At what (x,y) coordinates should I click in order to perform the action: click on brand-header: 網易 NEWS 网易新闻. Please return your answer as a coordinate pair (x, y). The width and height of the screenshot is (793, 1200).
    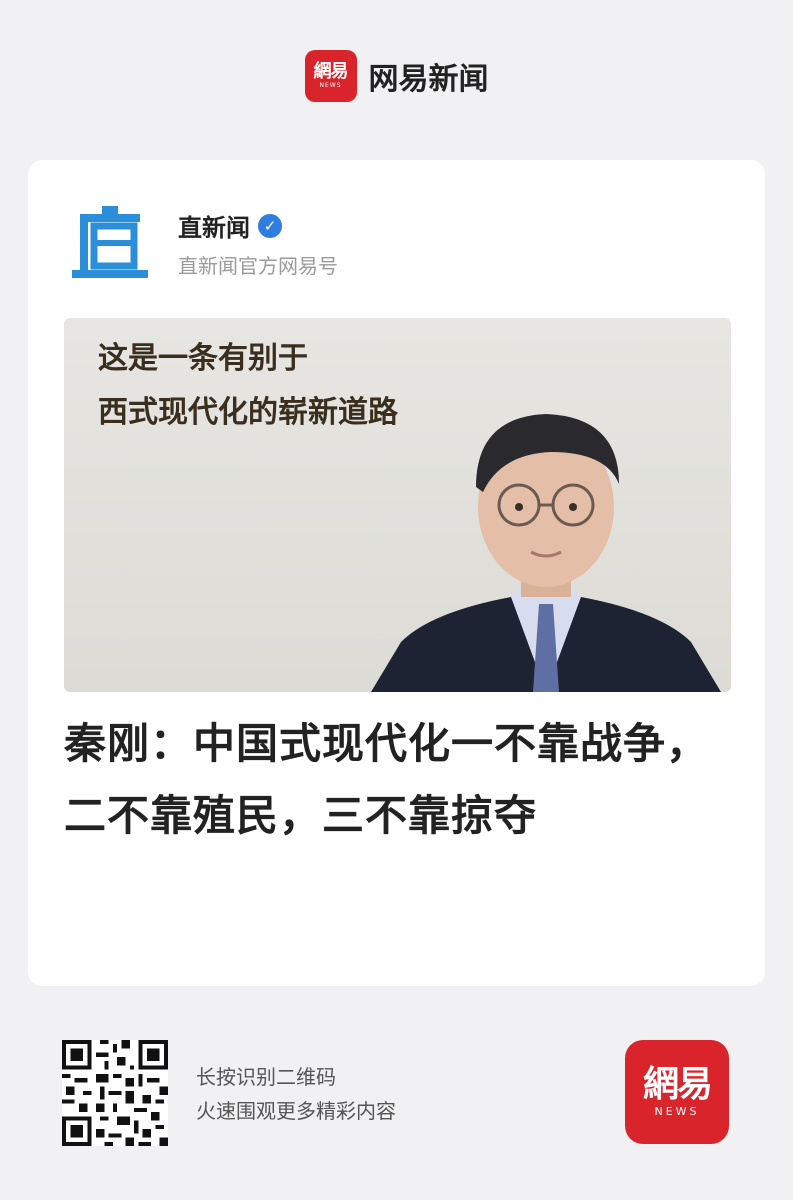
    Looking at the image, I should click on (396, 76).